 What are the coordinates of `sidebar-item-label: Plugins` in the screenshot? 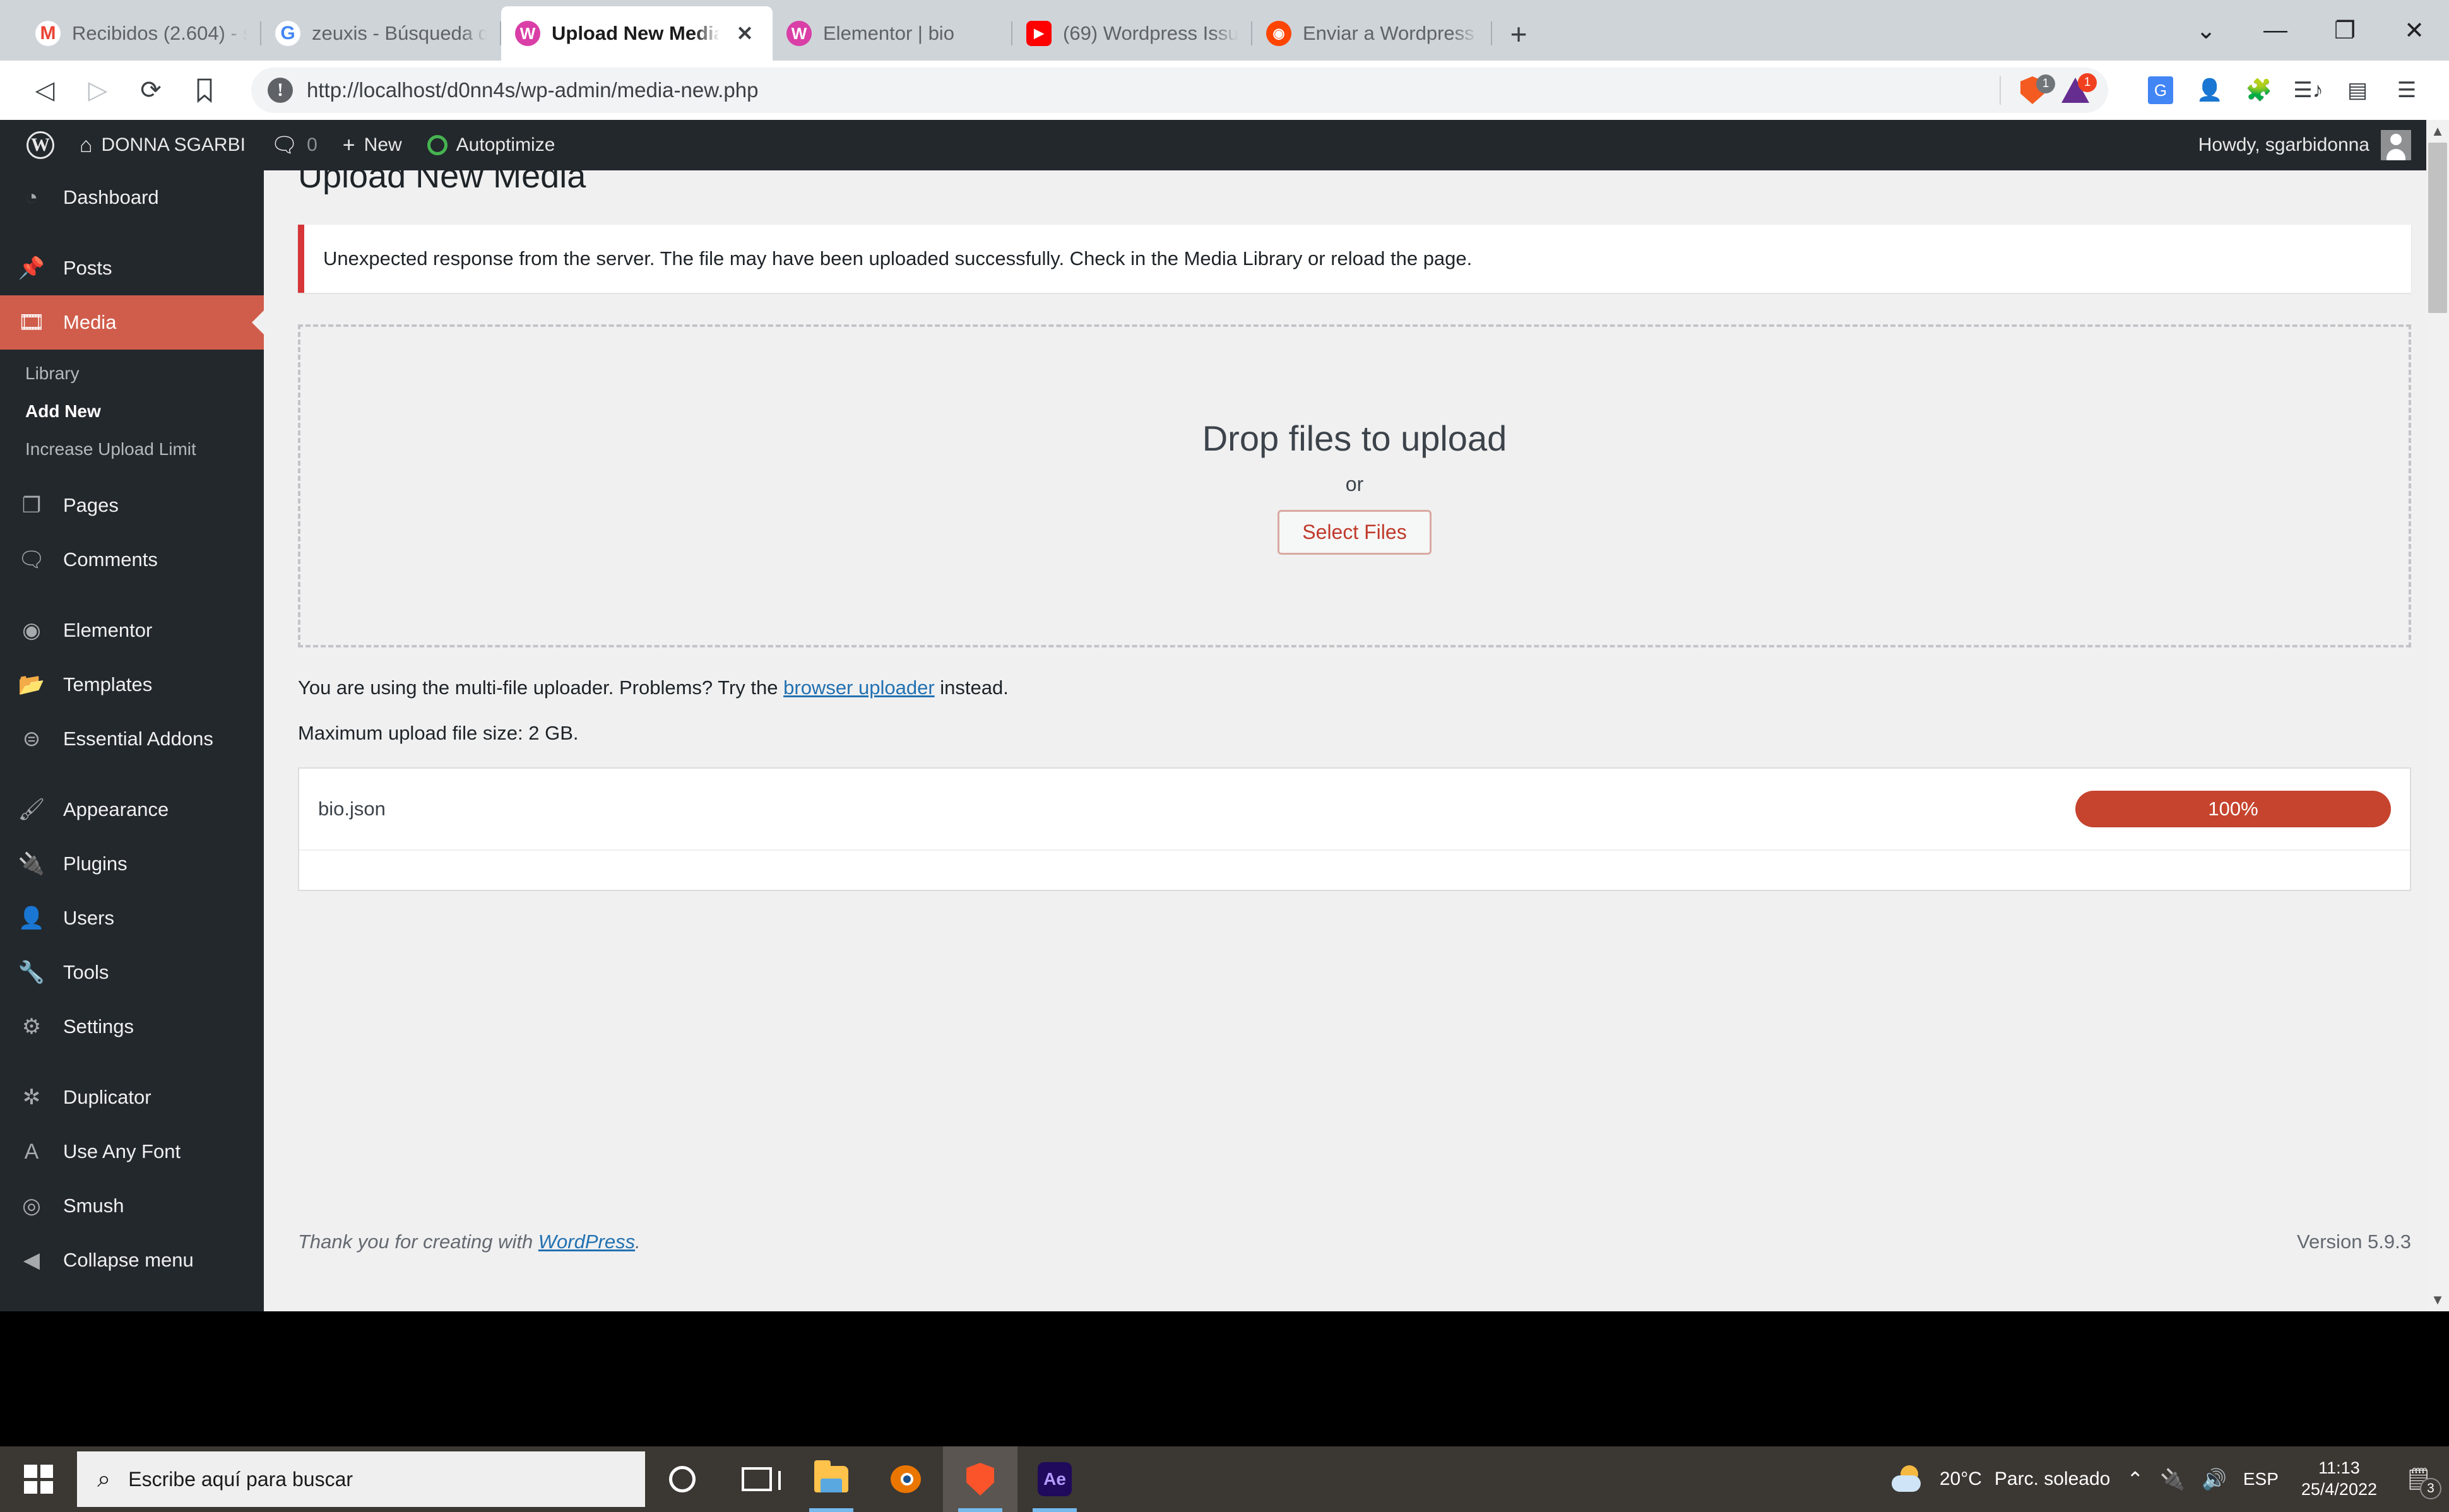 It's located at (95, 864).